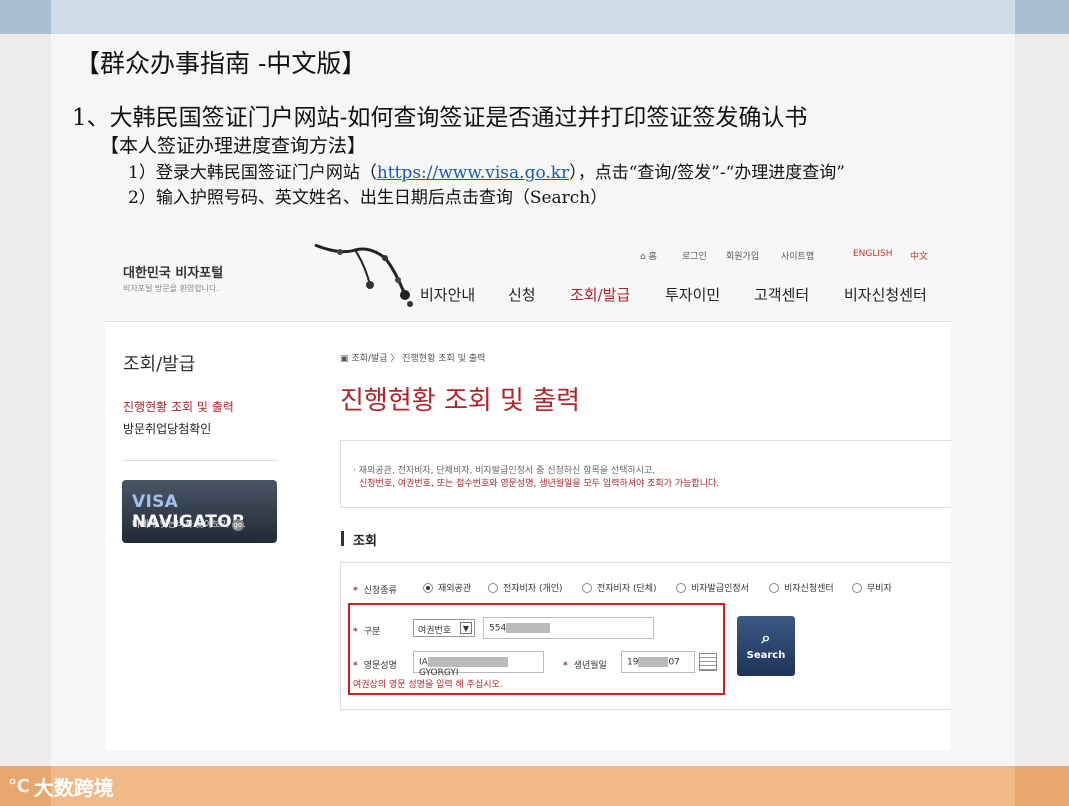 This screenshot has width=1069, height=806. What do you see at coordinates (525, 587) in the screenshot?
I see `radio-evisa-individual: 전자비자 (개인)` at bounding box center [525, 587].